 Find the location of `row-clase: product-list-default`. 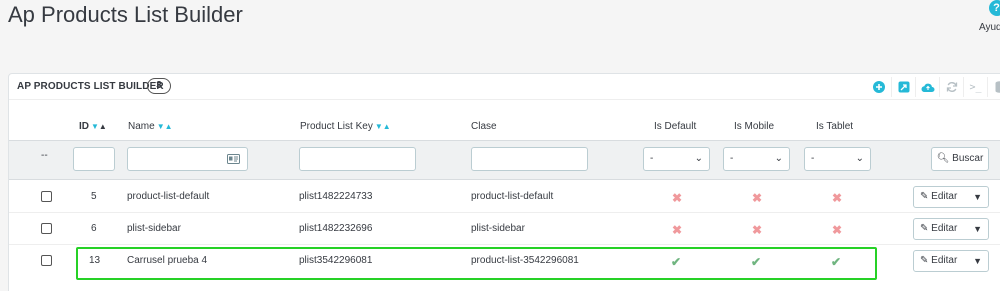

row-clase: product-list-default is located at coordinates (512, 196).